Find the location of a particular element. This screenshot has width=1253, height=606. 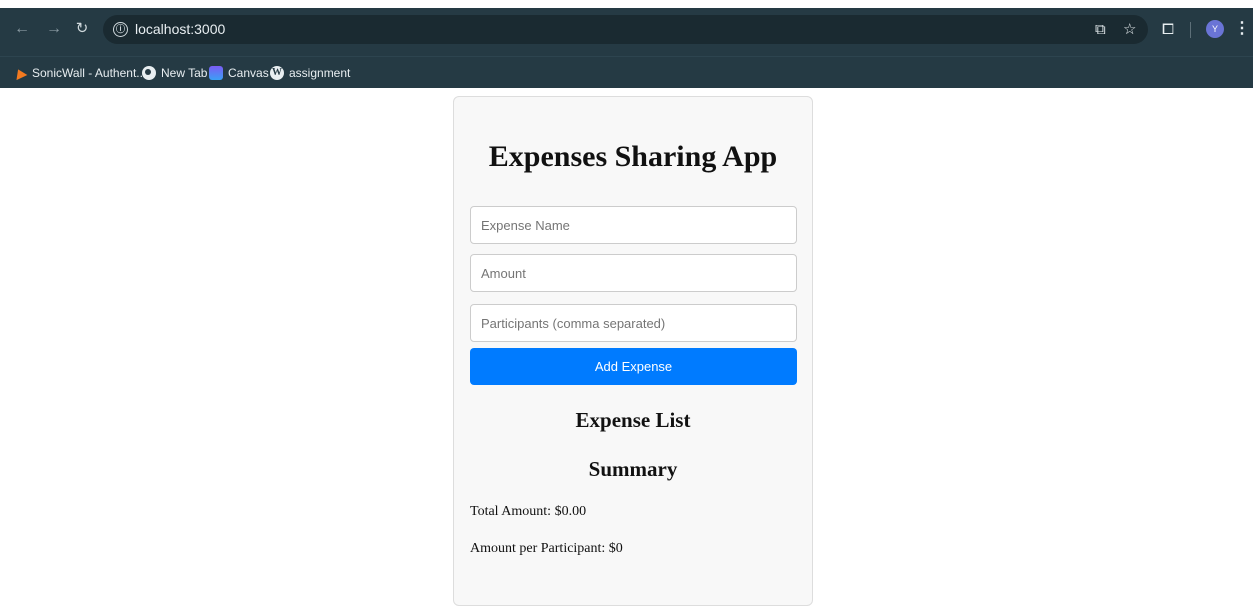

bookmark-canvas: Canvas is located at coordinates (239, 73).